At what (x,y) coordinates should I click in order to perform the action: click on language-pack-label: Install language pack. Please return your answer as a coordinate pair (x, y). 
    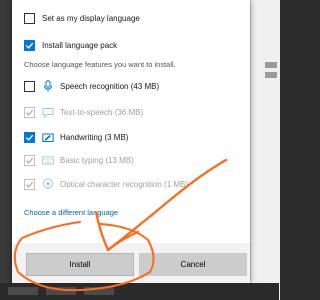
    Looking at the image, I should click on (80, 45).